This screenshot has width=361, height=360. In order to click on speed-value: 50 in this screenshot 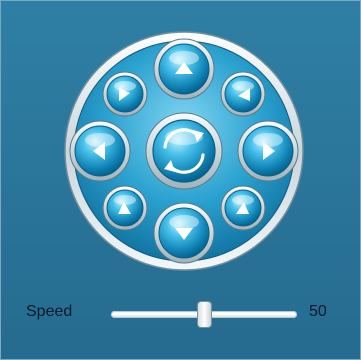, I will do `click(318, 311)`.